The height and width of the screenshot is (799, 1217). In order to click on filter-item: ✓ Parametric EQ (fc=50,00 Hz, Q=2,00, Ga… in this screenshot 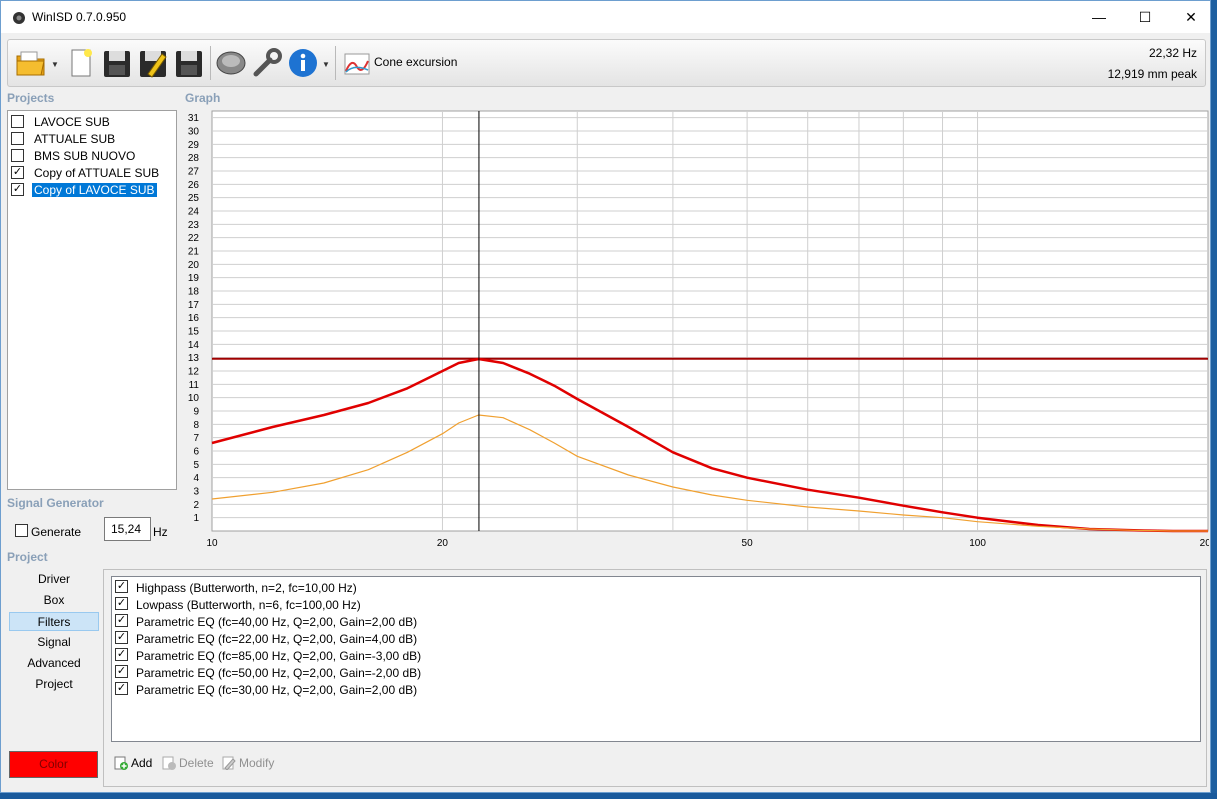, I will do `click(655, 672)`.